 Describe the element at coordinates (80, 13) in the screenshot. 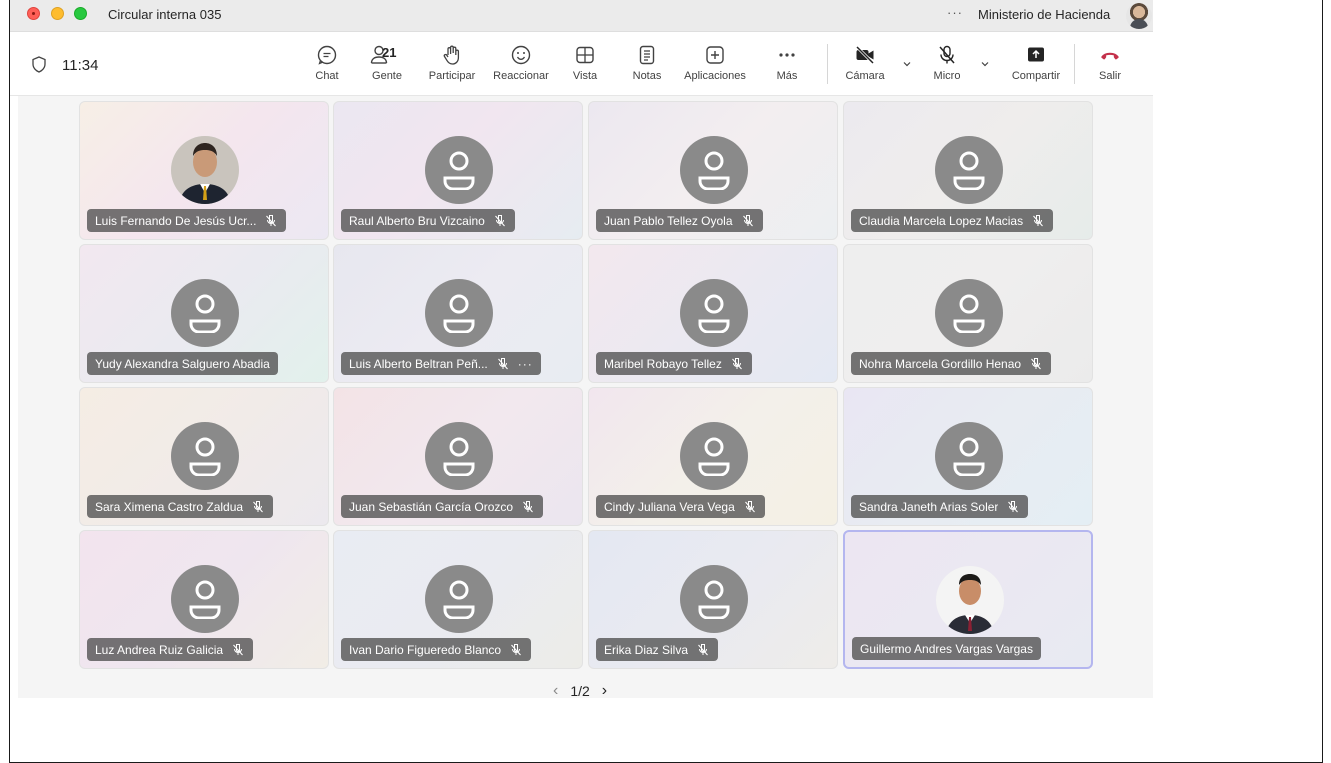

I see `zoom-window-button` at that location.